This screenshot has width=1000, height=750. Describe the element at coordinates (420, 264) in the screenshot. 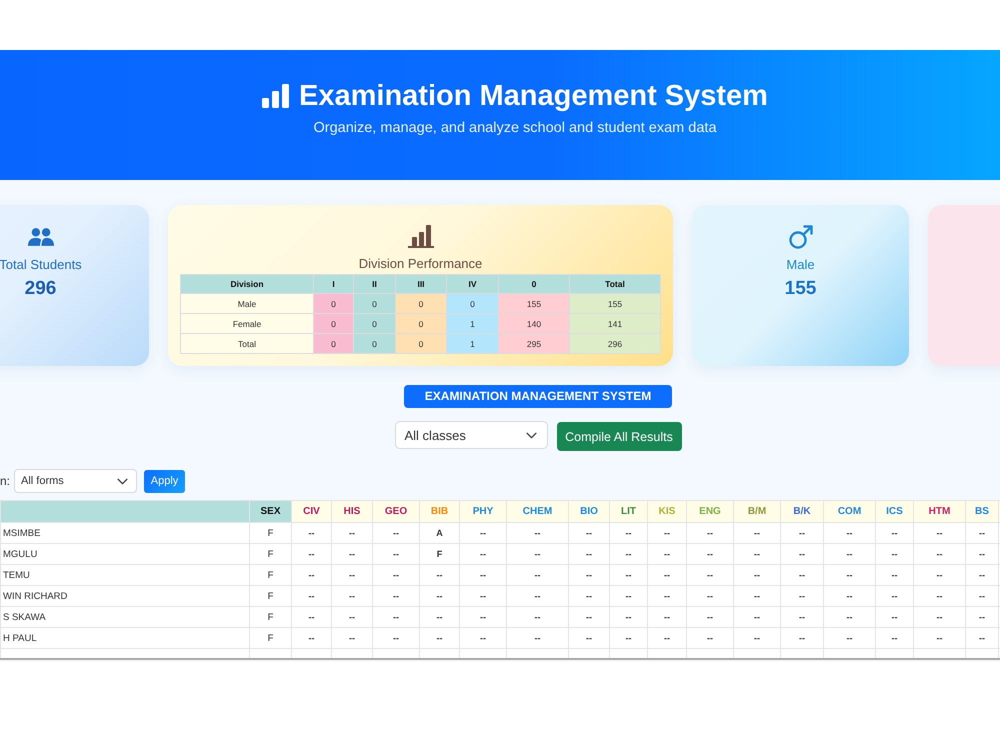

I see `card-title: Division Performance` at that location.